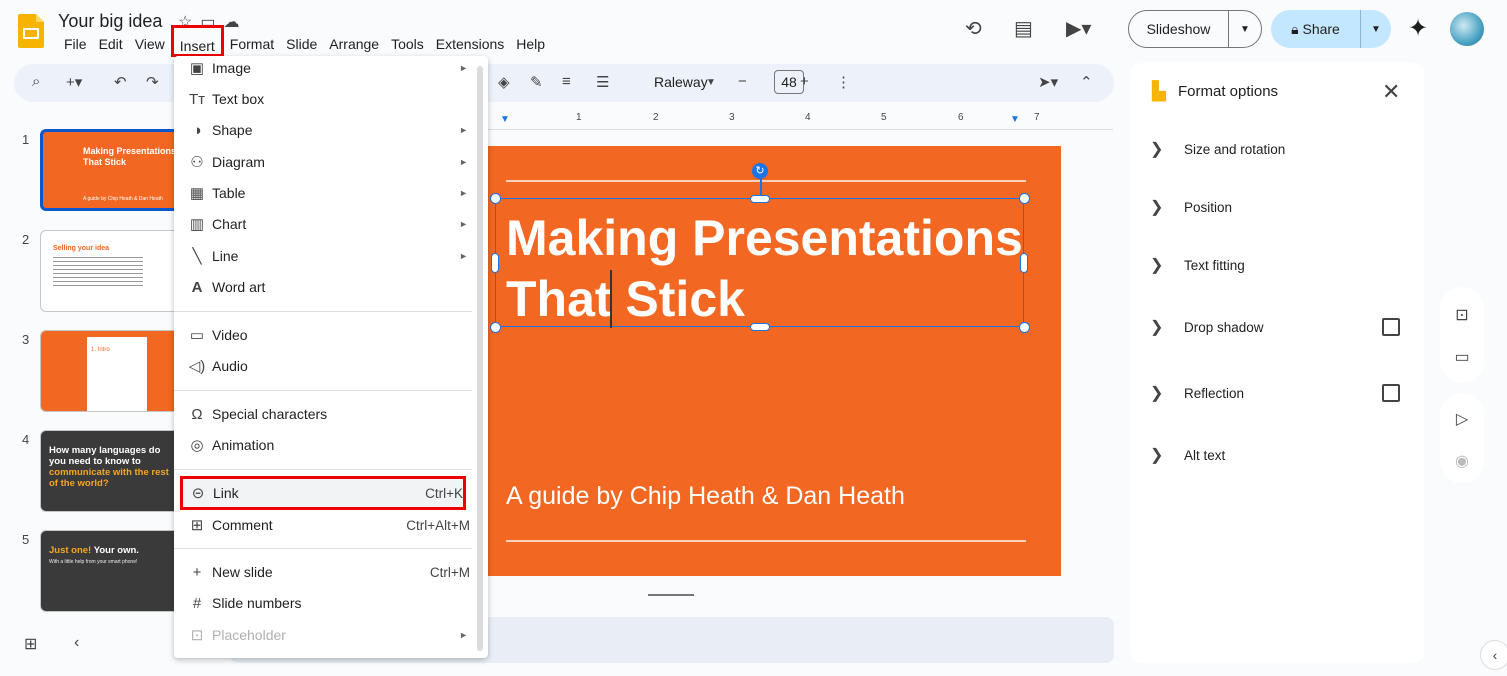 The image size is (1507, 676). Describe the element at coordinates (323, 548) in the screenshot. I see `menu-separator` at that location.